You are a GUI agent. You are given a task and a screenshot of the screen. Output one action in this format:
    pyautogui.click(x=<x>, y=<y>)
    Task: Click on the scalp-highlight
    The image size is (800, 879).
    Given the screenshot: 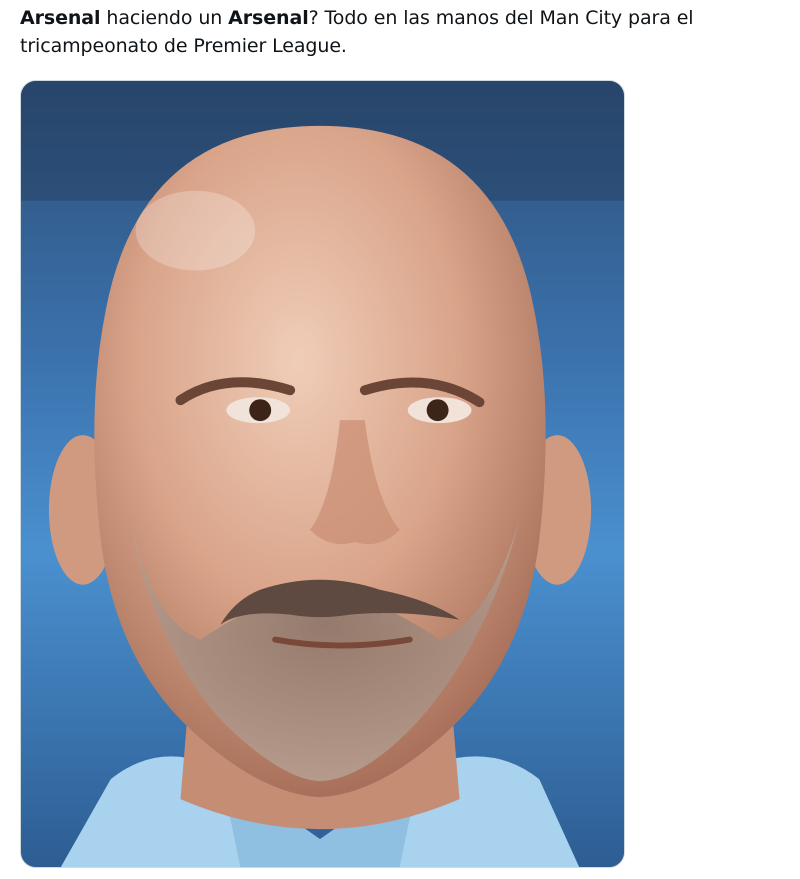 What is the action you would take?
    pyautogui.click(x=195, y=230)
    